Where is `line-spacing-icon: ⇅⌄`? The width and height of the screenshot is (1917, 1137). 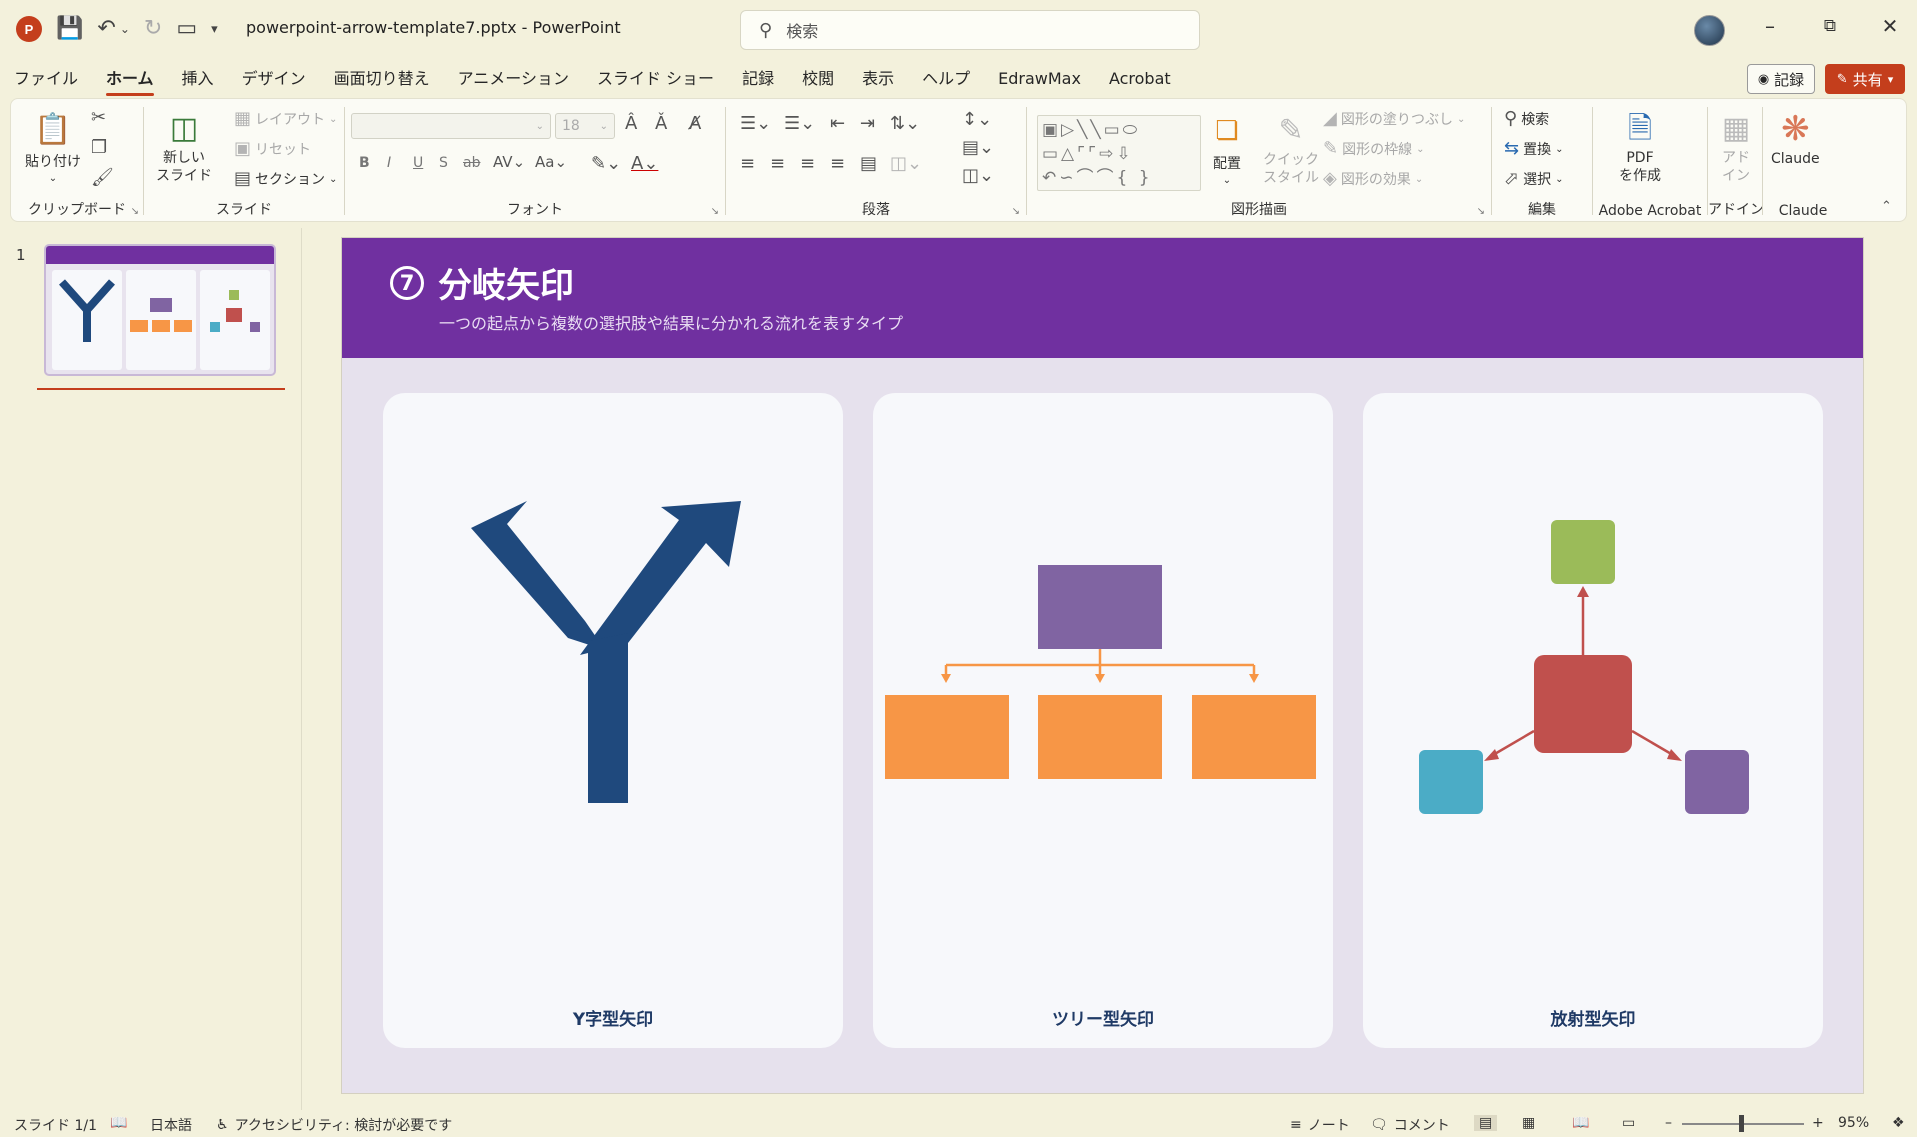 line-spacing-icon: ⇅⌄ is located at coordinates (905, 124).